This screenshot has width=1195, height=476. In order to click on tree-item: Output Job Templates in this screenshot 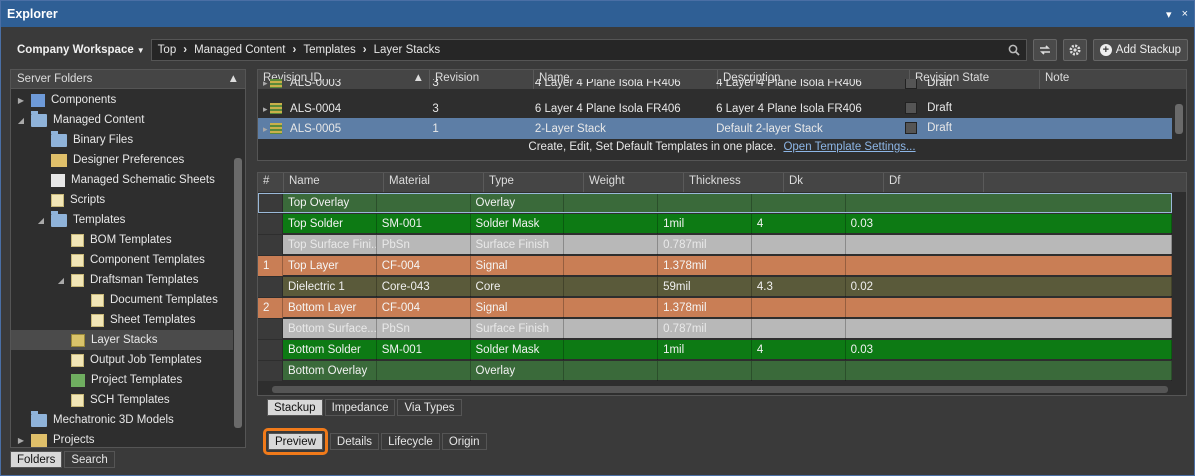, I will do `click(122, 360)`.